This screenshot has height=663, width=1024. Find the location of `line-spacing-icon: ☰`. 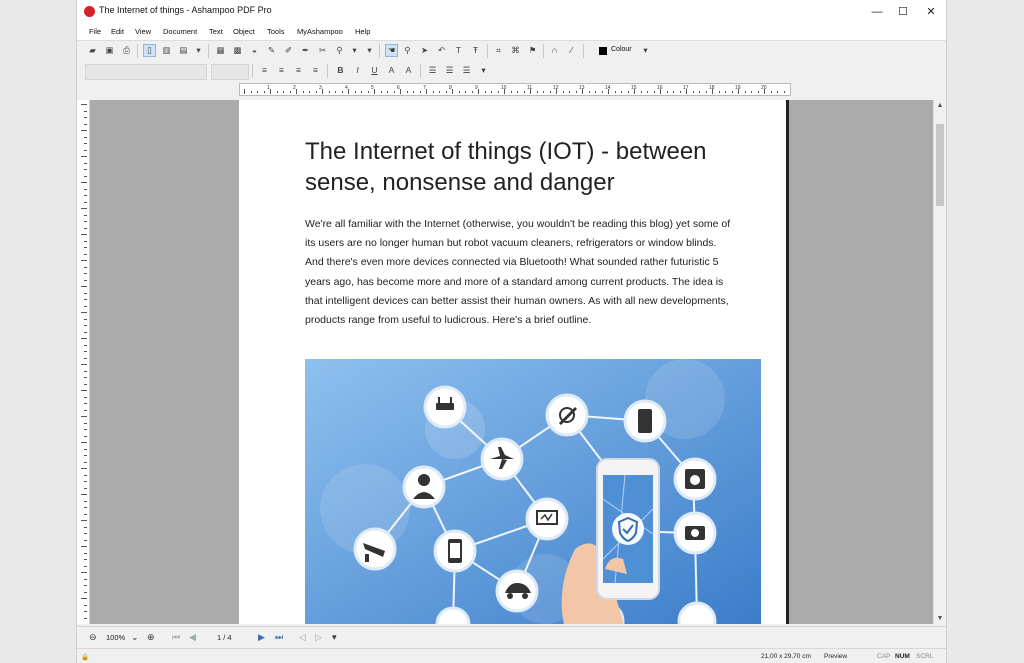

line-spacing-icon: ☰ is located at coordinates (432, 70).